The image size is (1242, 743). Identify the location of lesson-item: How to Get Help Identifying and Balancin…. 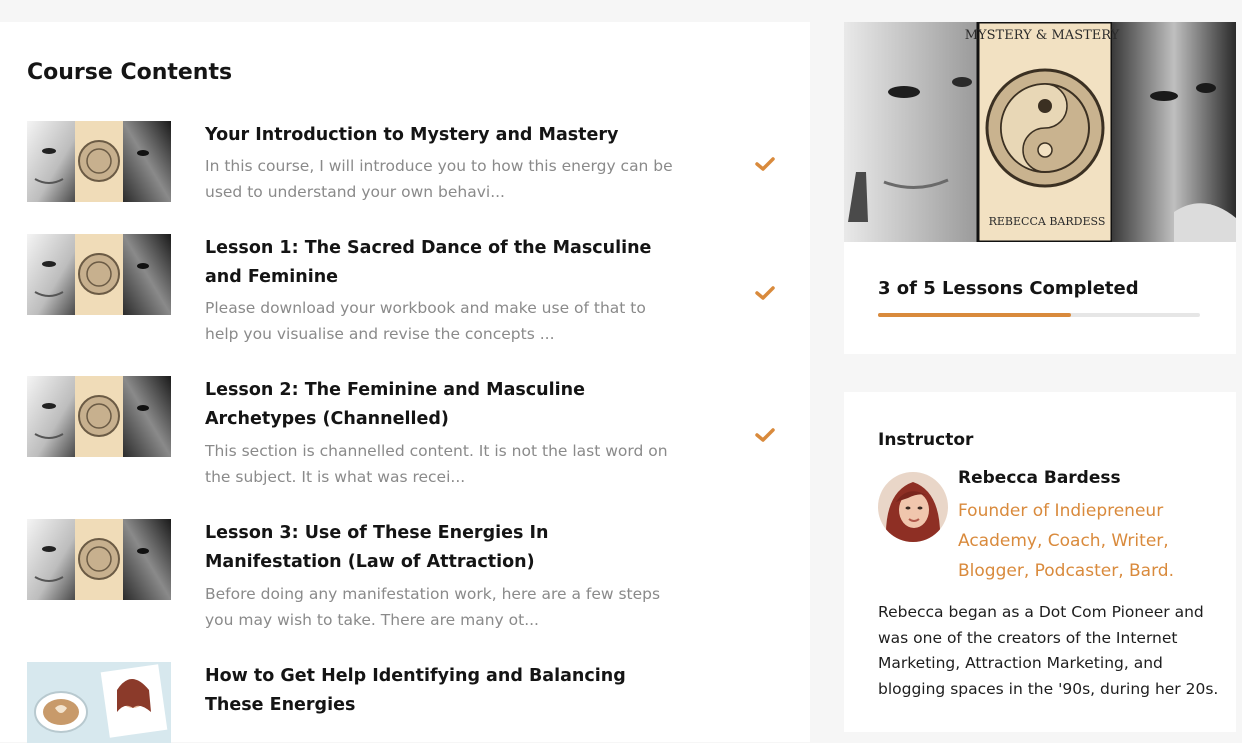
(407, 702).